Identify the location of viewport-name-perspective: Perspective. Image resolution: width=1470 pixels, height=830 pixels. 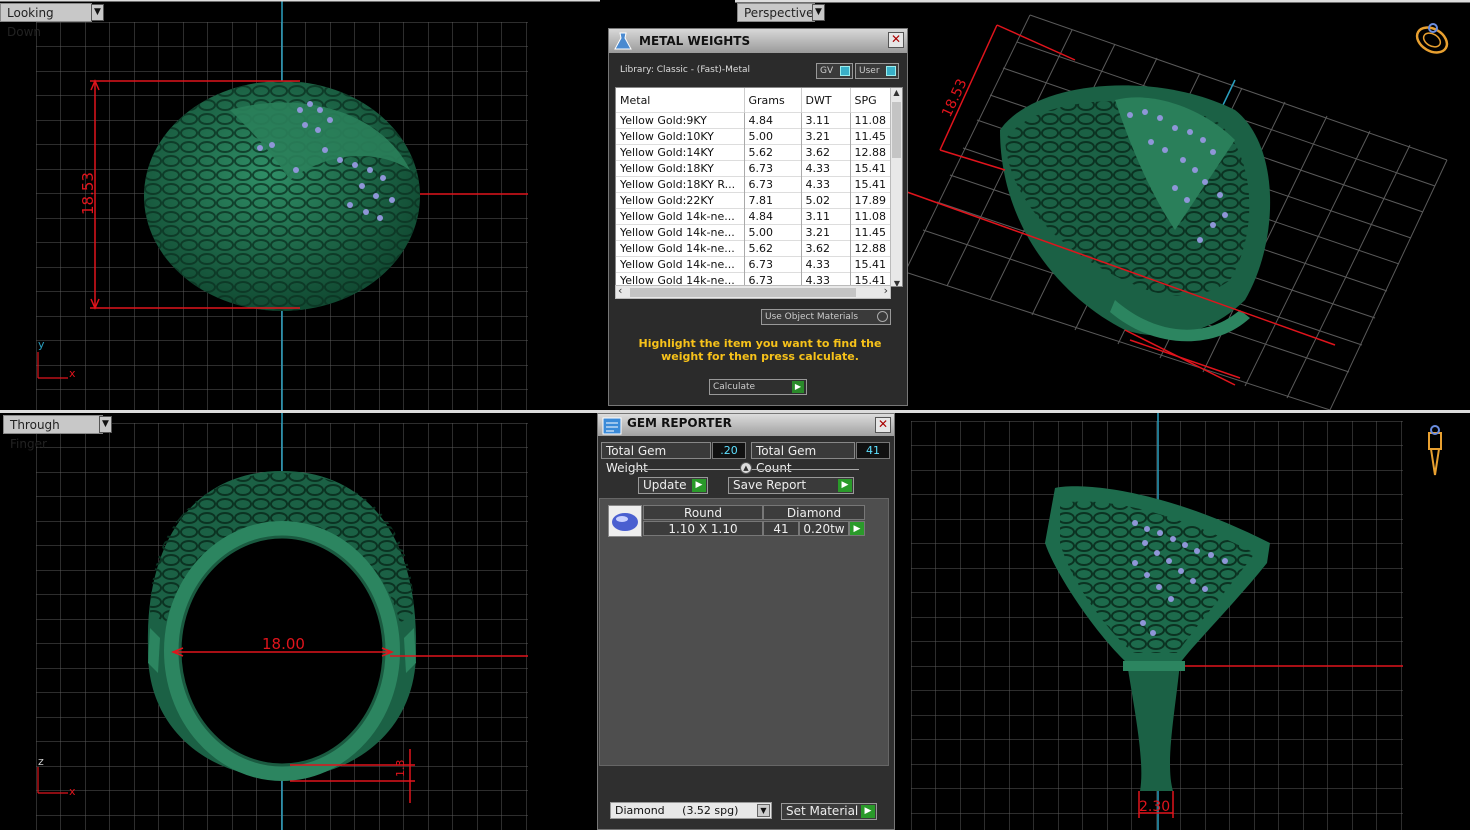
(776, 12).